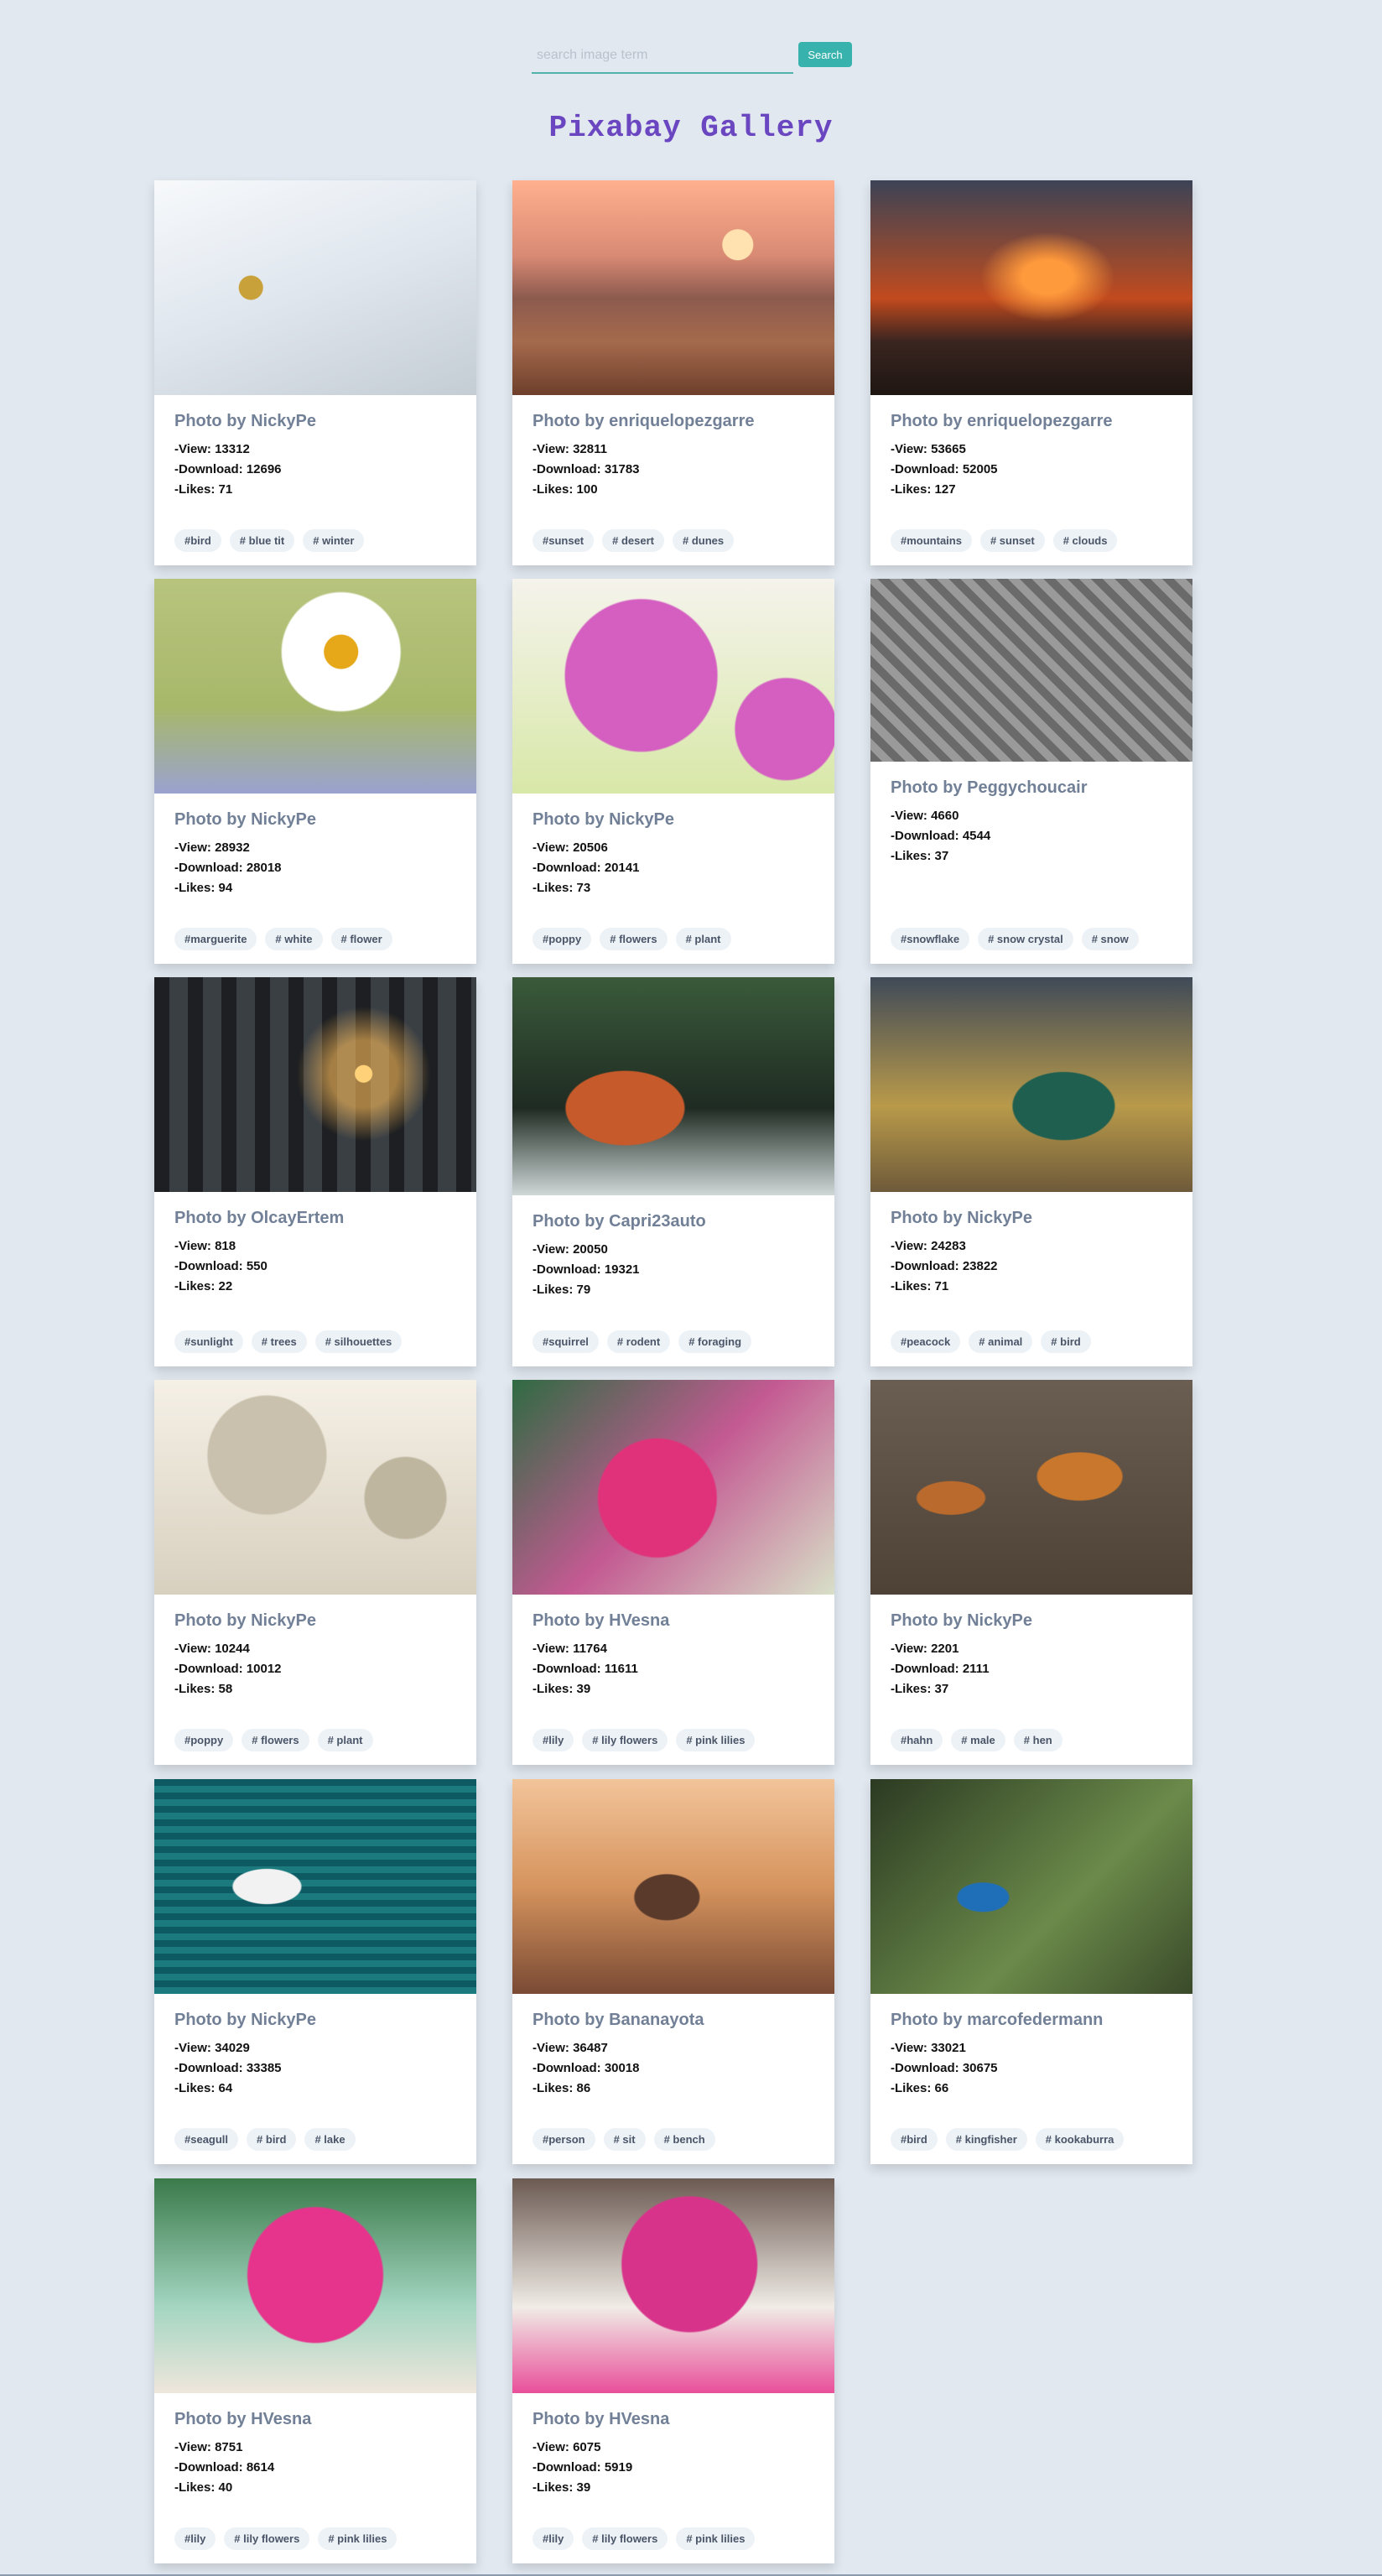 The height and width of the screenshot is (2576, 1382). I want to click on tag-chip: #snowflake, so click(930, 939).